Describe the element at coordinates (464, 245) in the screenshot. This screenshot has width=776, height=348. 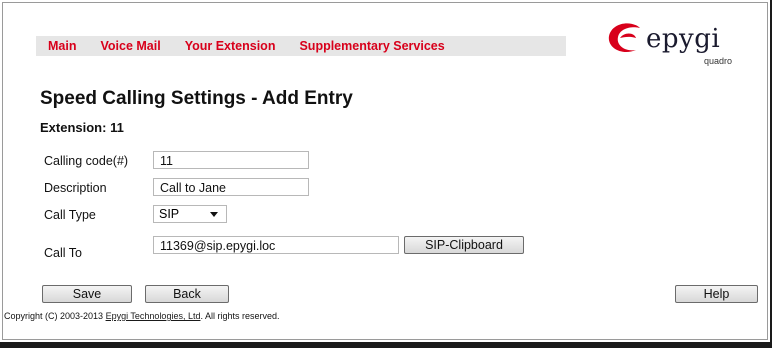
I see `sip-clipboard-button: SIP-Clipboard` at that location.